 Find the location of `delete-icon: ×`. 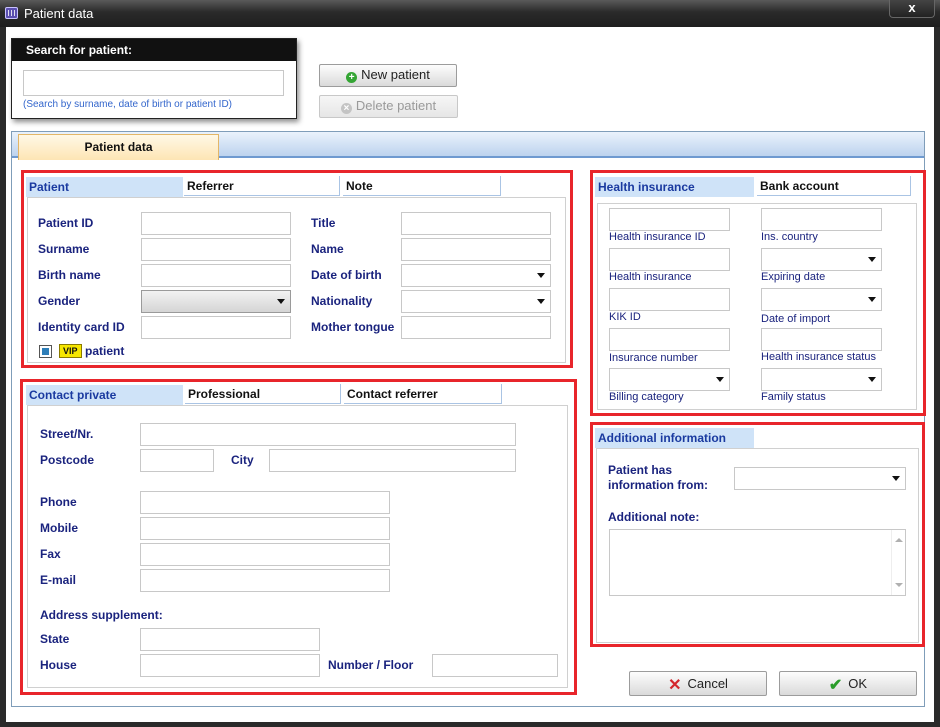

delete-icon: × is located at coordinates (346, 108).